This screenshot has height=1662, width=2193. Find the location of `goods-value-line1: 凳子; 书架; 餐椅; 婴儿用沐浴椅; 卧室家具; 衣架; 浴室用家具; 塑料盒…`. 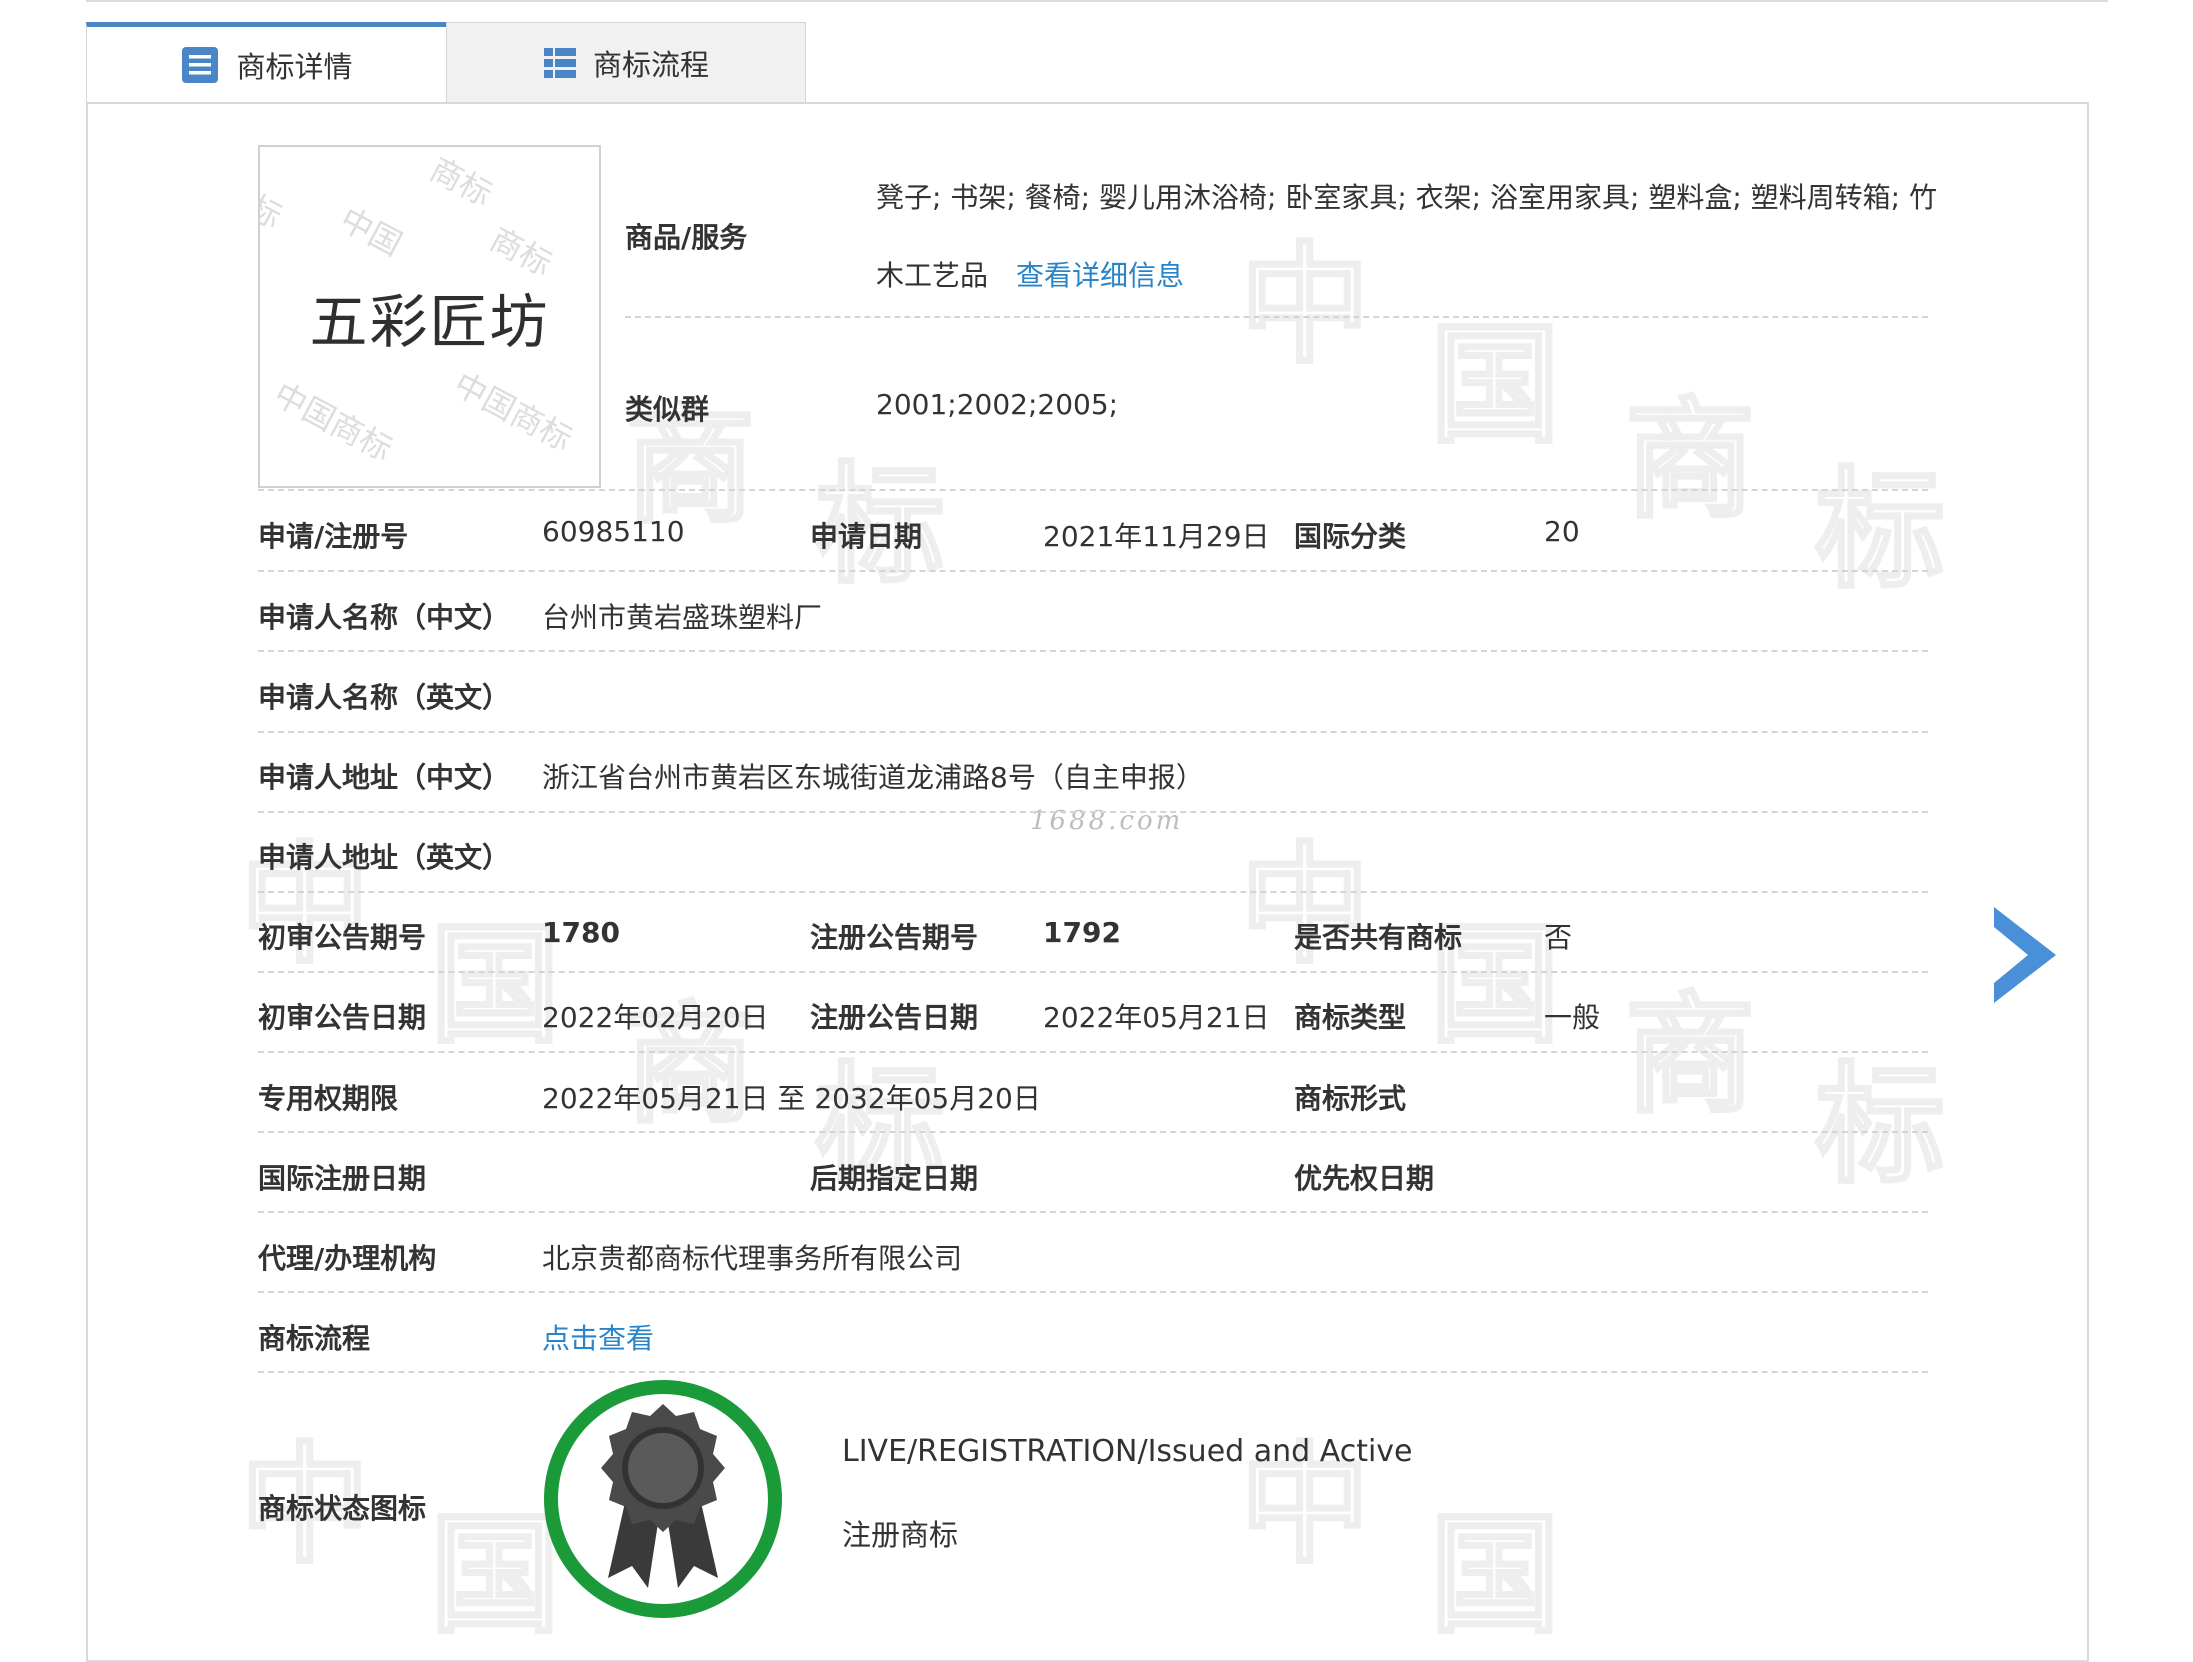

goods-value-line1: 凳子; 书架; 餐椅; 婴儿用沐浴椅; 卧室家具; 衣架; 浴室用家具; 塑料盒… is located at coordinates (1407, 197).